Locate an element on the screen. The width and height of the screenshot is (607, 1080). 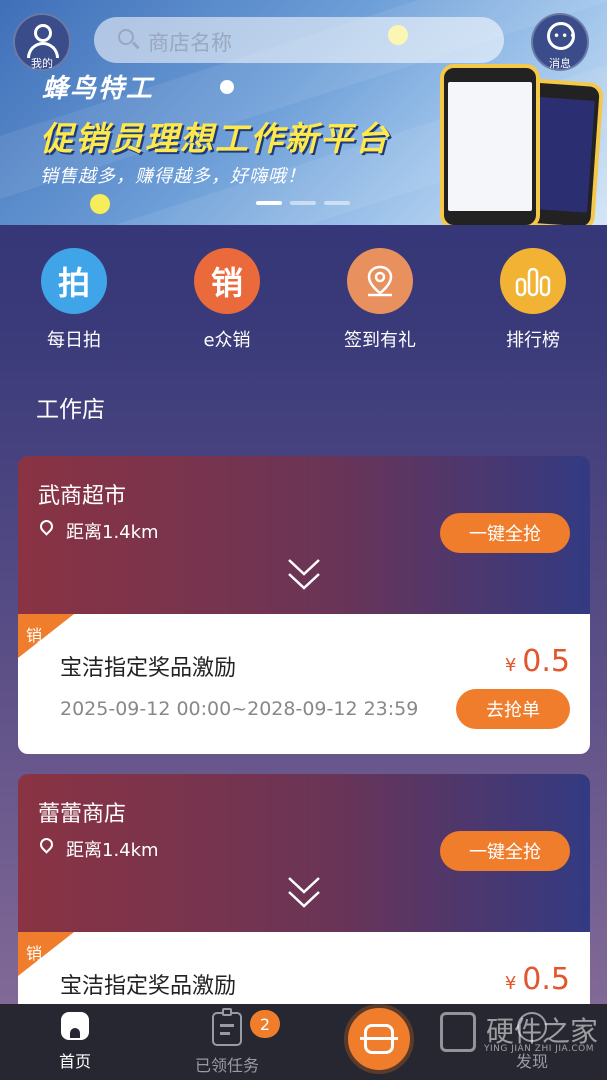
profile-label: 我的 is located at coordinates (42, 63).